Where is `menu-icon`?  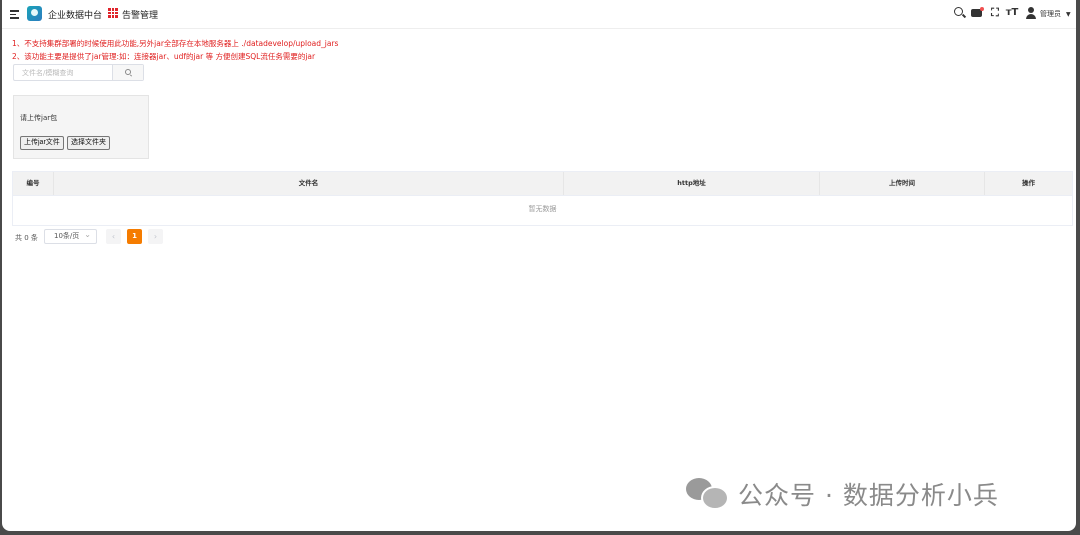
menu-icon is located at coordinates (14, 14).